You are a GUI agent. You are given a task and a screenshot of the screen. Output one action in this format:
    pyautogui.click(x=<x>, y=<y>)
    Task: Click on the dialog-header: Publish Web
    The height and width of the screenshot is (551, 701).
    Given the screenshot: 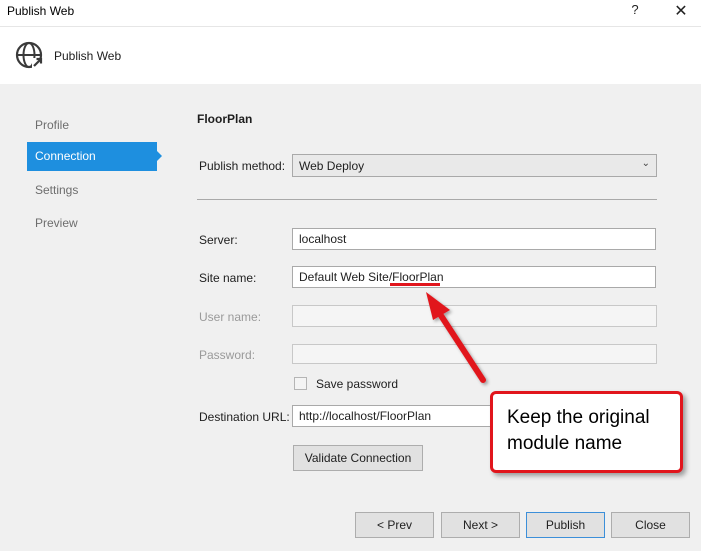 What is the action you would take?
    pyautogui.click(x=350, y=55)
    